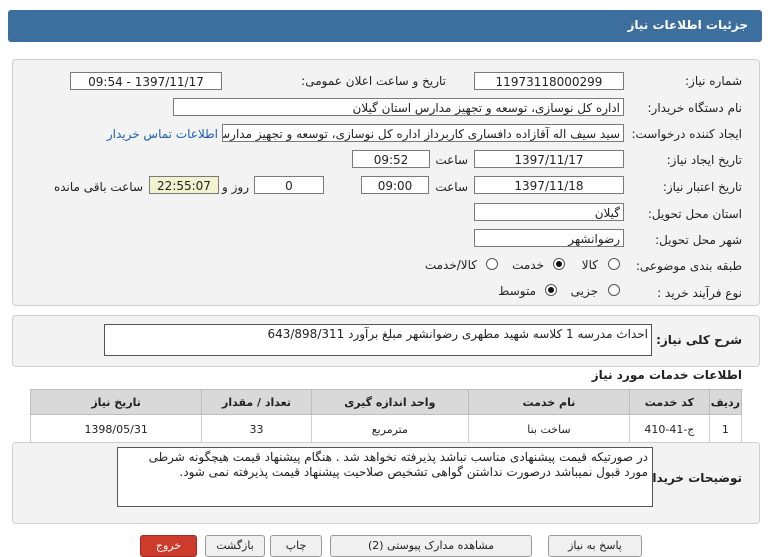 This screenshot has height=557, width=770. I want to click on reply-button: پاسخ به نیاز, so click(595, 546).